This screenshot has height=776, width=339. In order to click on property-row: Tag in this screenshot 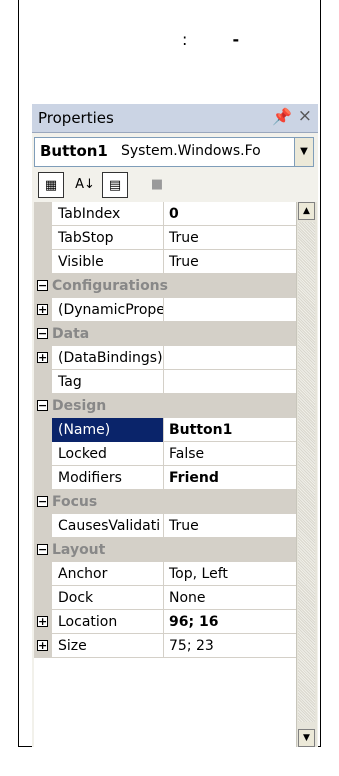, I will do `click(165, 382)`.